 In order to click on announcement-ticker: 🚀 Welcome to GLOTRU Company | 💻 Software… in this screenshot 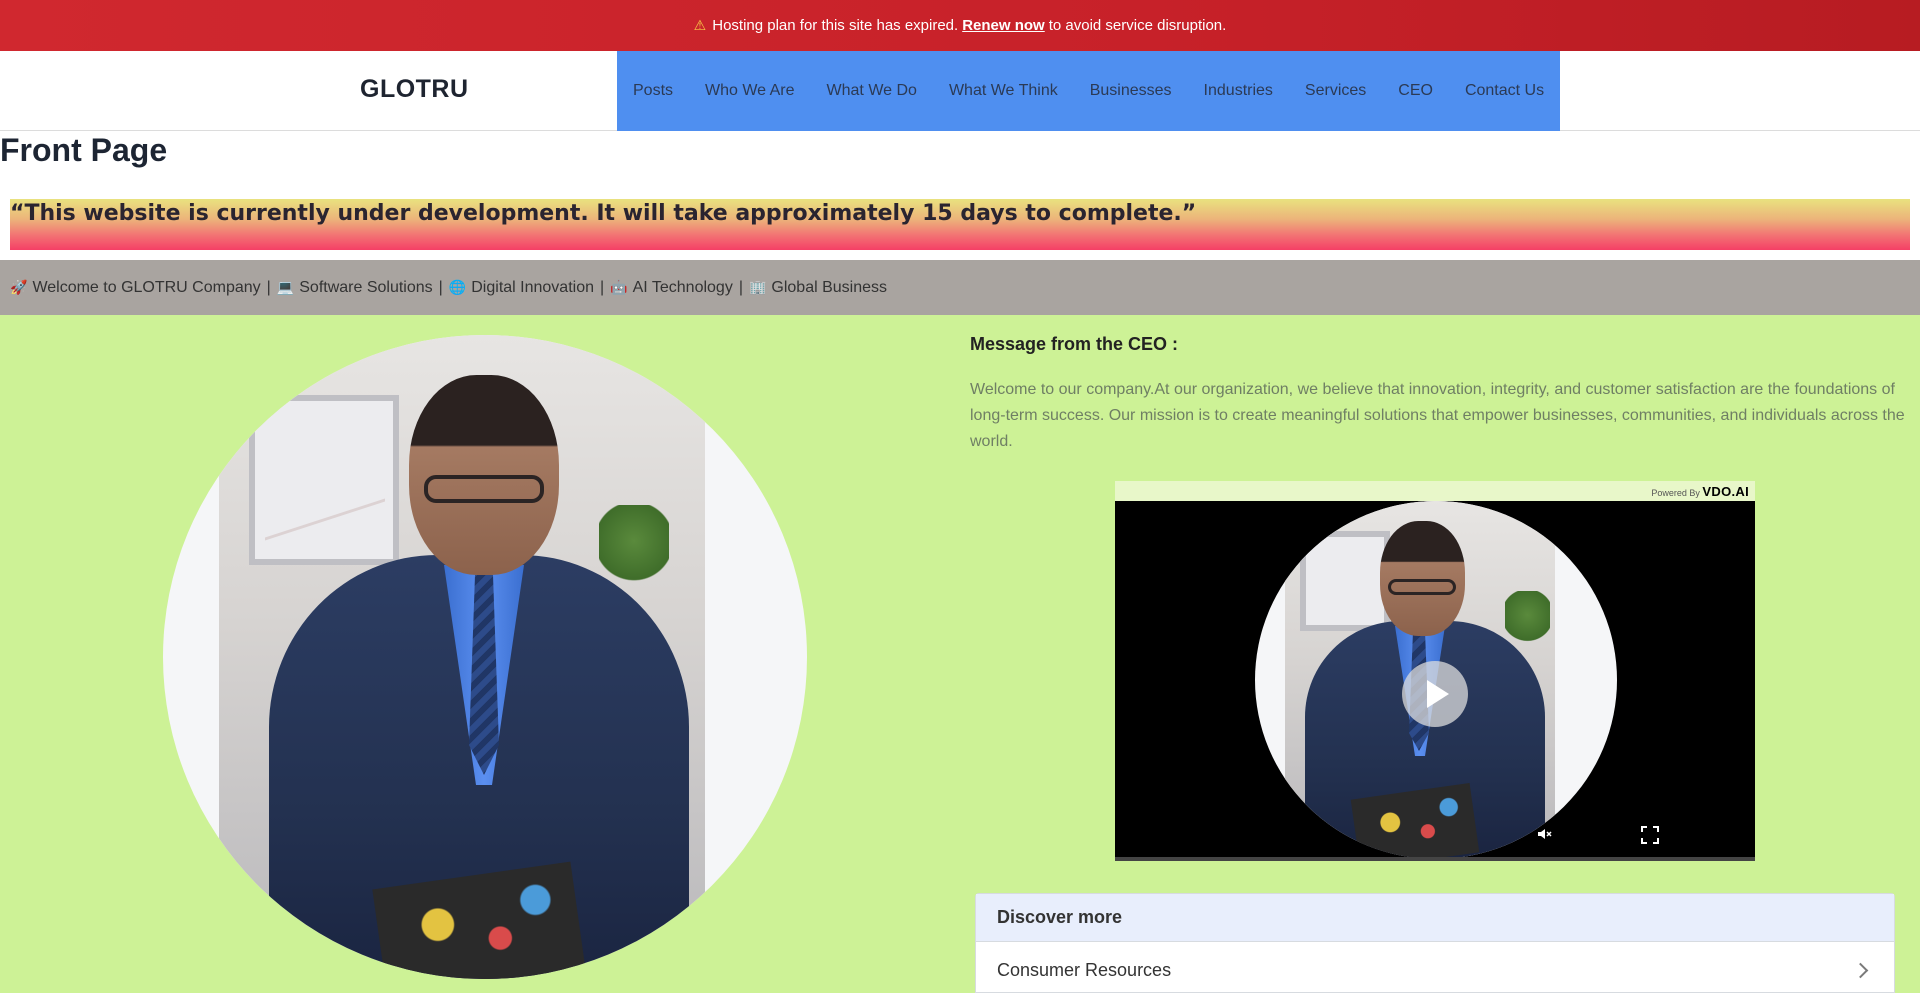, I will do `click(960, 287)`.